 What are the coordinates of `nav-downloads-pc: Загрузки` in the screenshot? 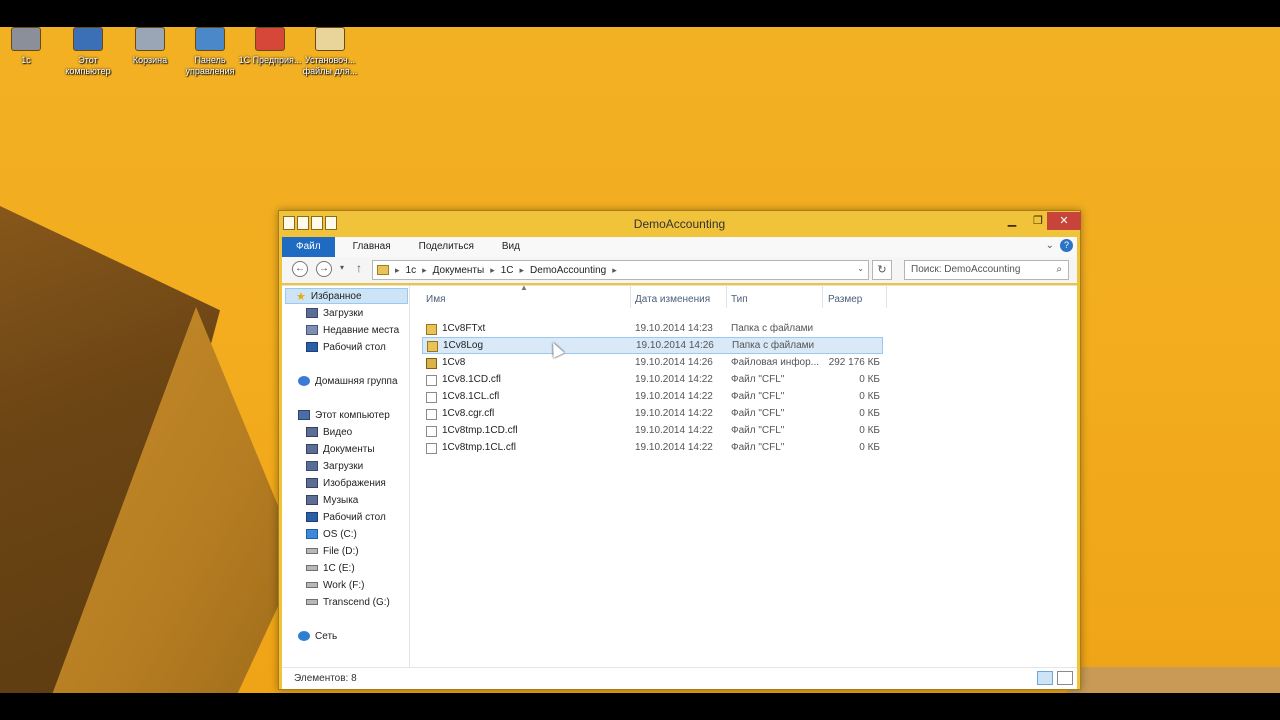 It's located at (334, 466).